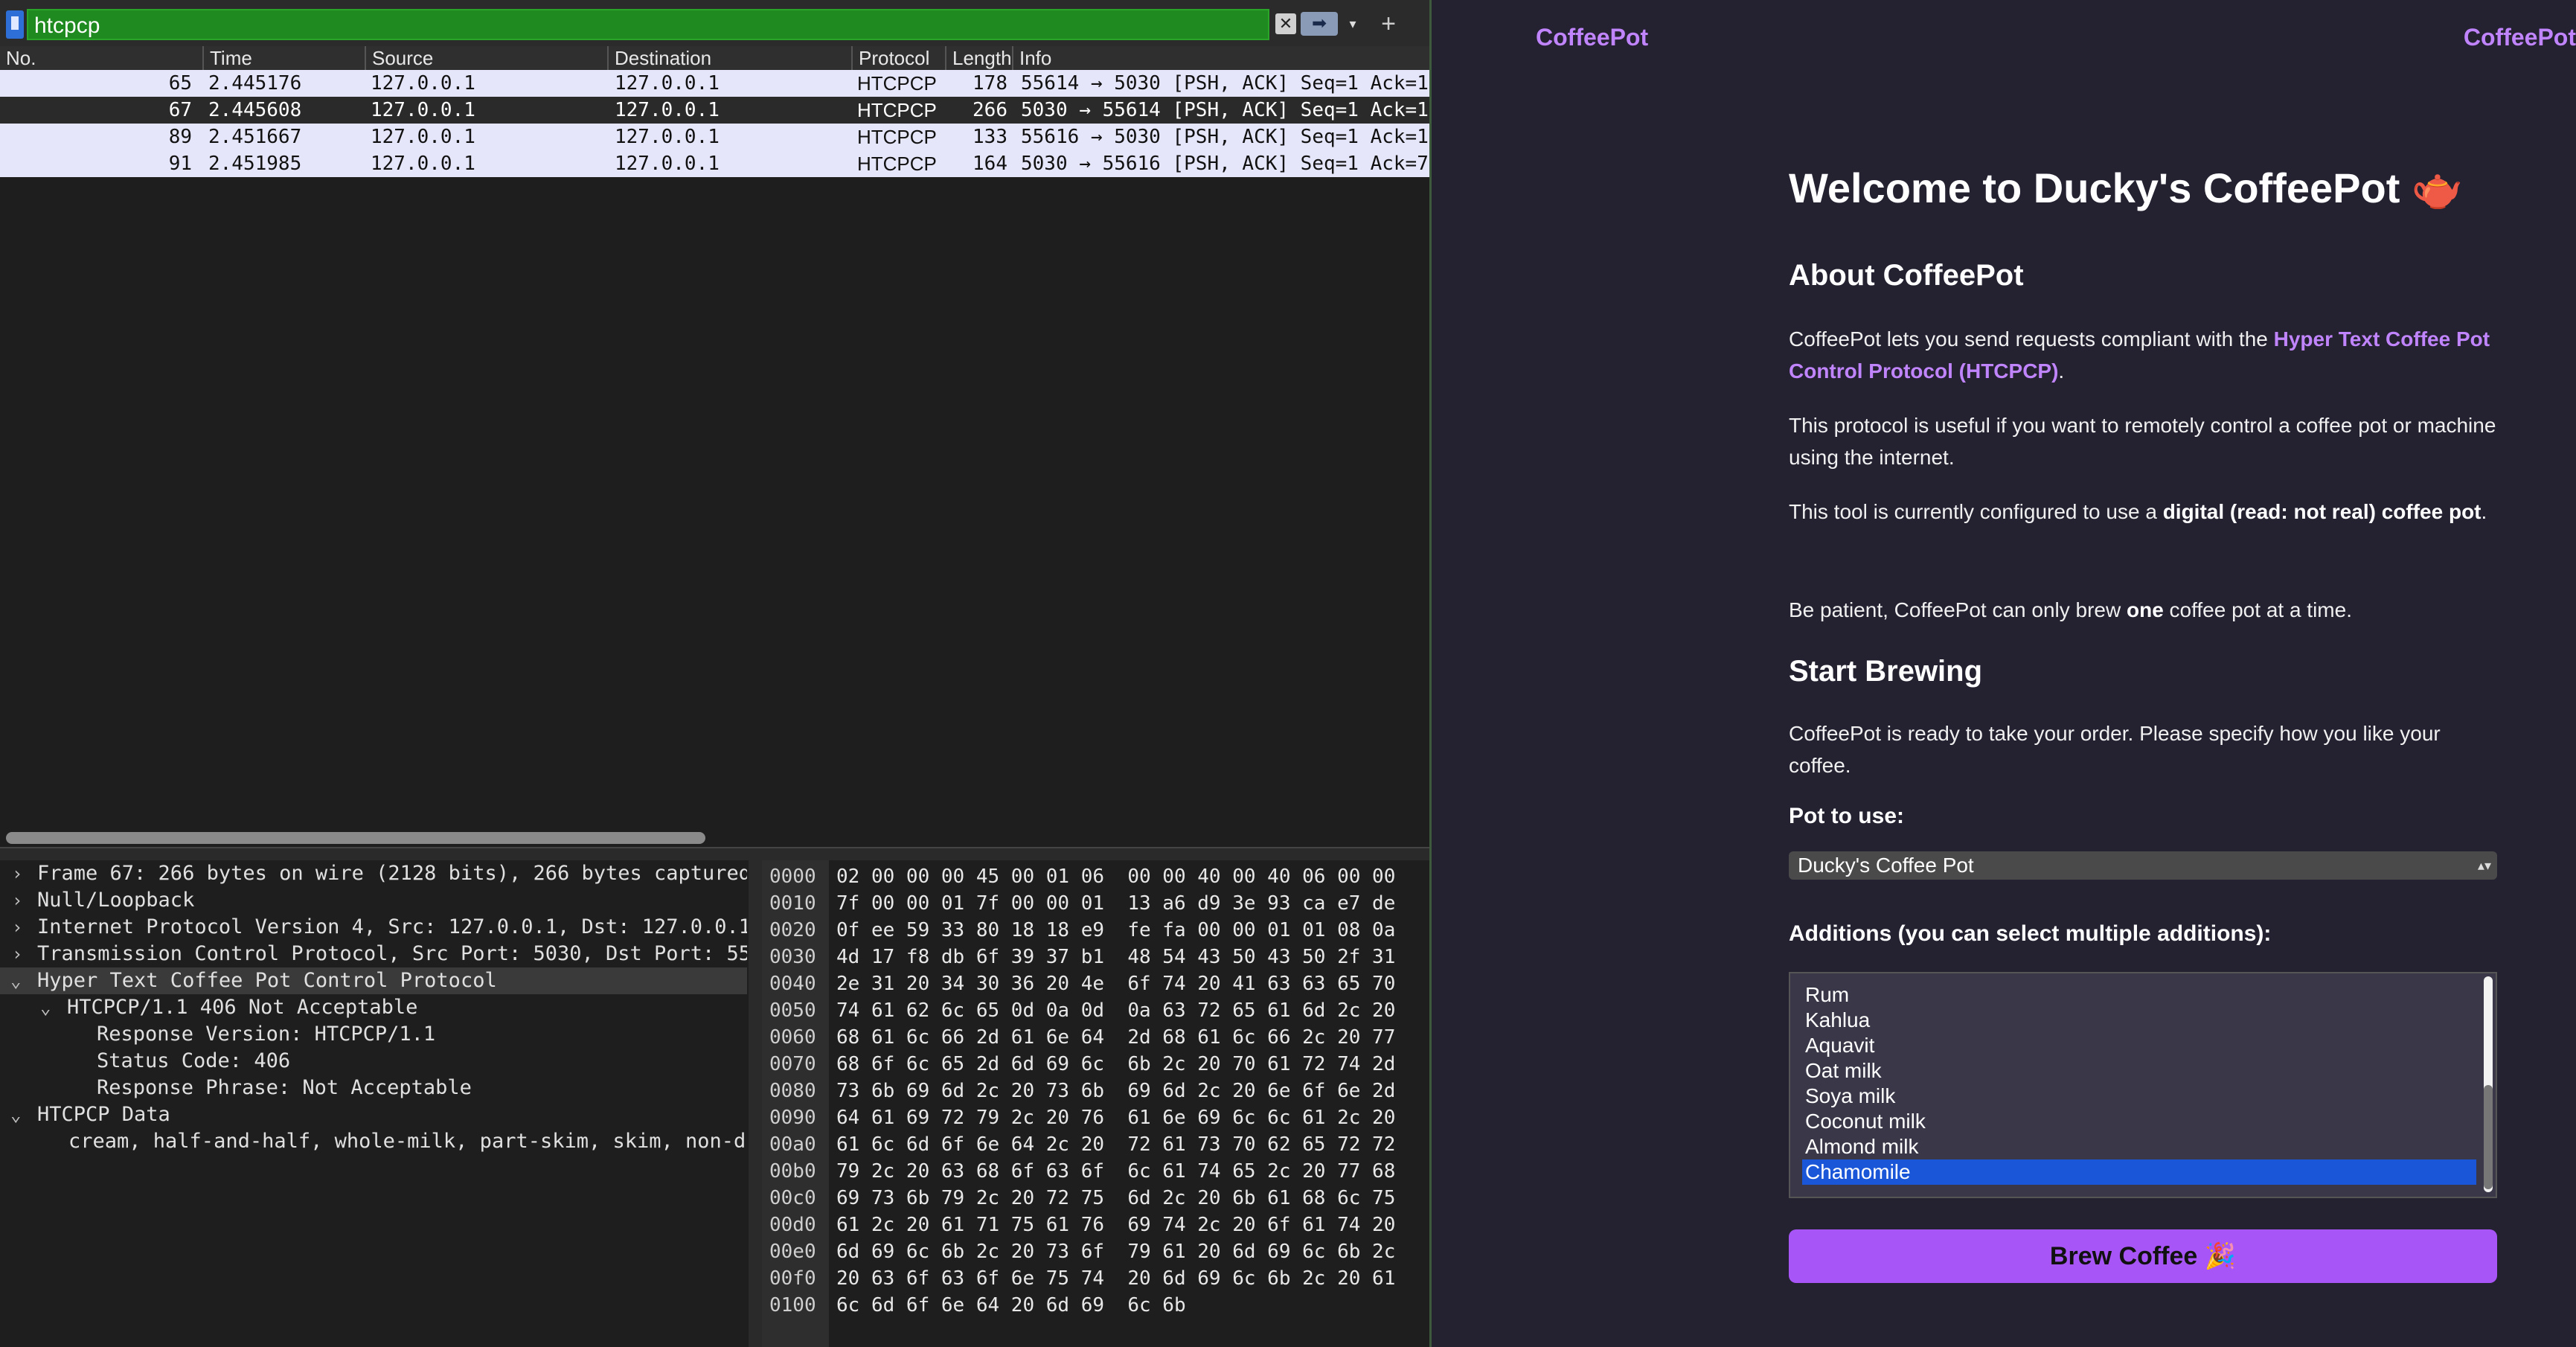  Describe the element at coordinates (1907, 275) in the screenshot. I see `about-heading: About CoffeePot` at that location.